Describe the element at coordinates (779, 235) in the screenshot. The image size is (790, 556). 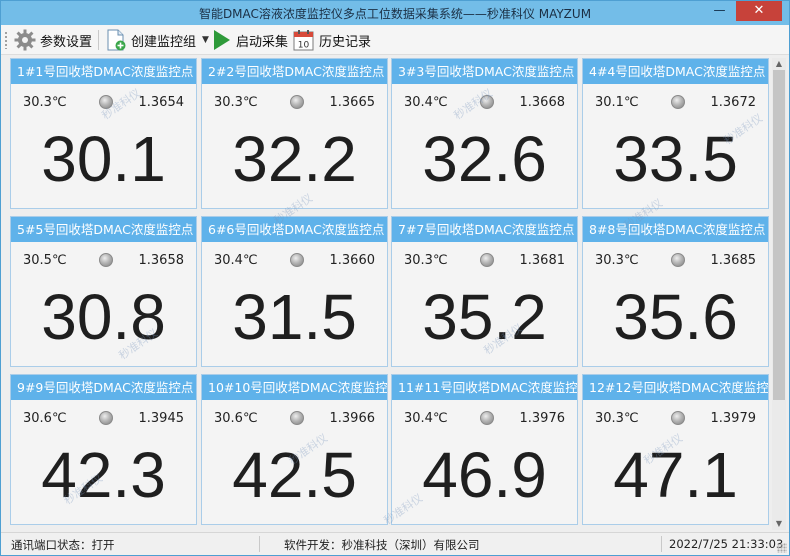
I see `scroll-thumb` at that location.